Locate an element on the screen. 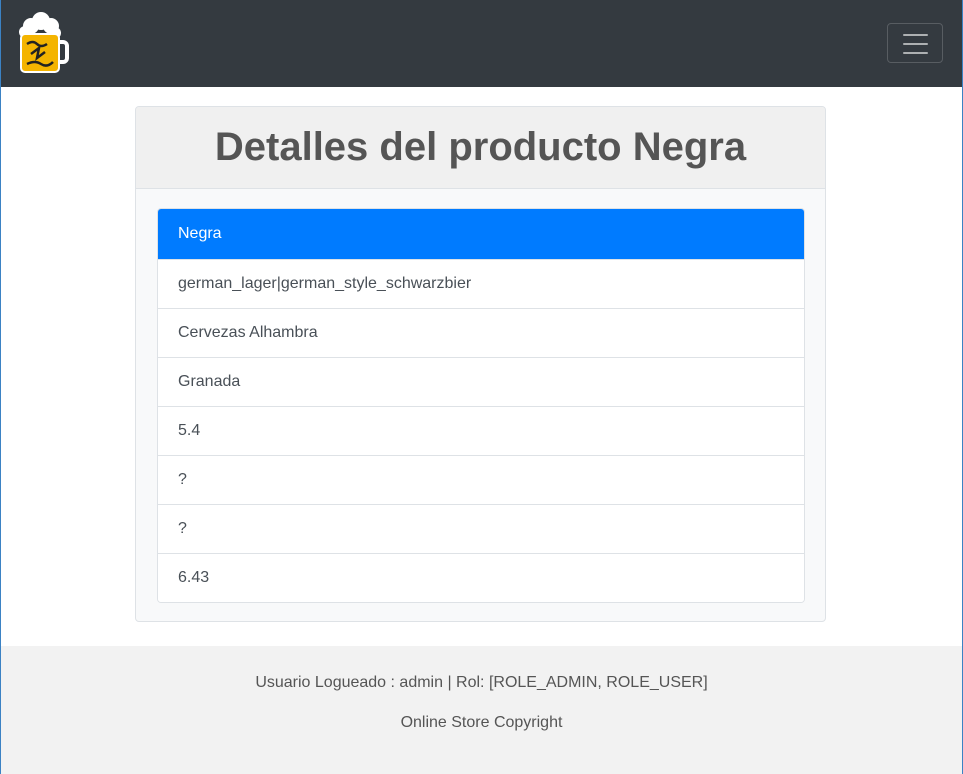 The width and height of the screenshot is (963, 774). list-item-unknown-2: ? is located at coordinates (481, 528).